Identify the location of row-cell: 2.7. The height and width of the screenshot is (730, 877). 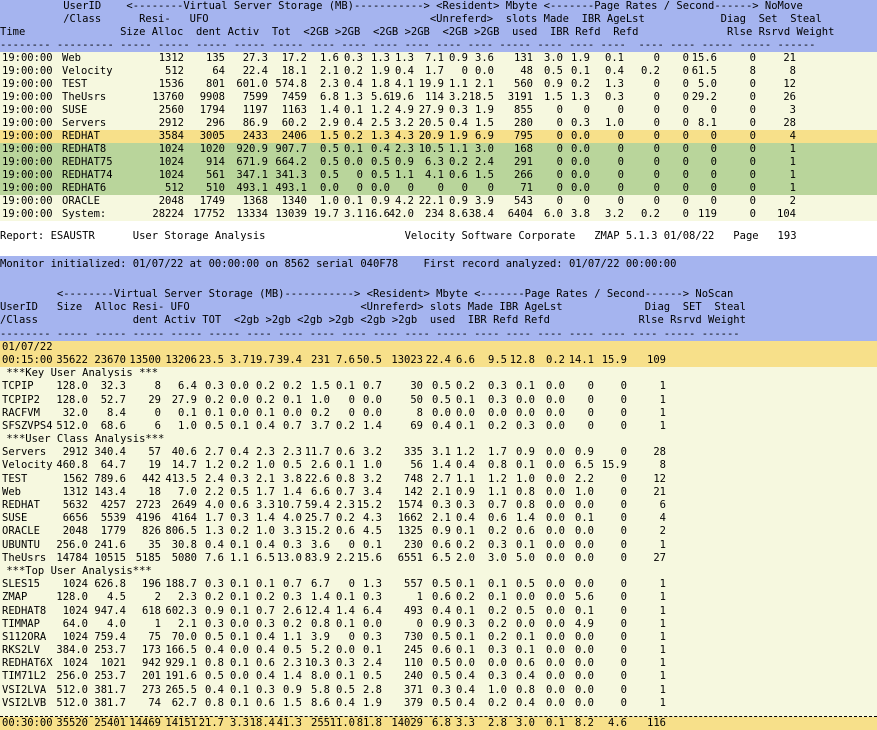
(441, 478).